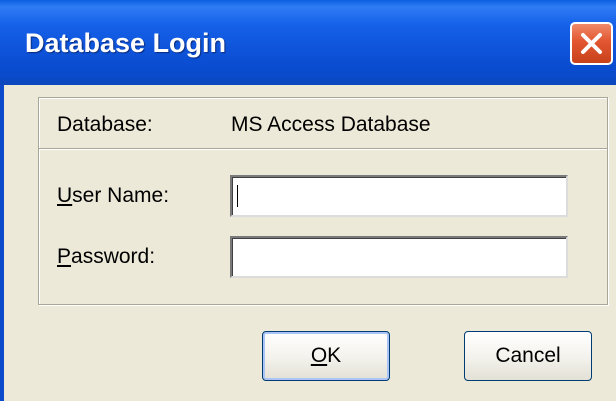 This screenshot has width=616, height=401. Describe the element at coordinates (323, 149) in the screenshot. I see `group-divider` at that location.